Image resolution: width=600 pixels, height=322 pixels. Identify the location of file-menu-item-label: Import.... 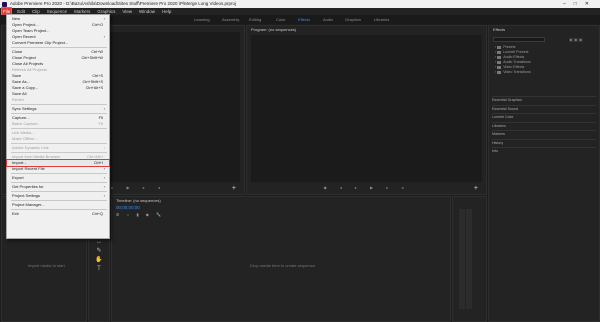
(19, 162).